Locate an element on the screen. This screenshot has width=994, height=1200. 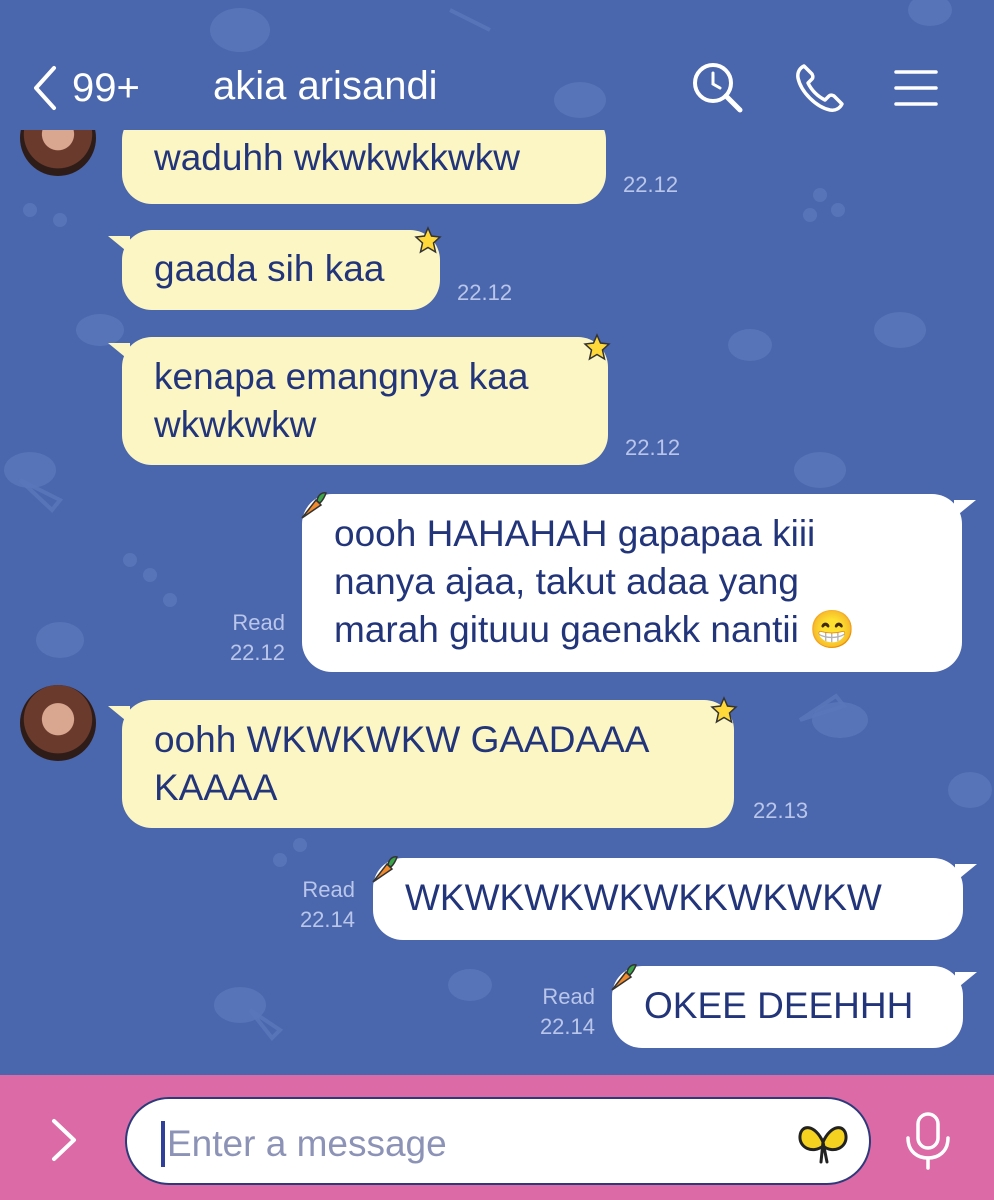
chat-title: akia arisandi is located at coordinates (325, 86).